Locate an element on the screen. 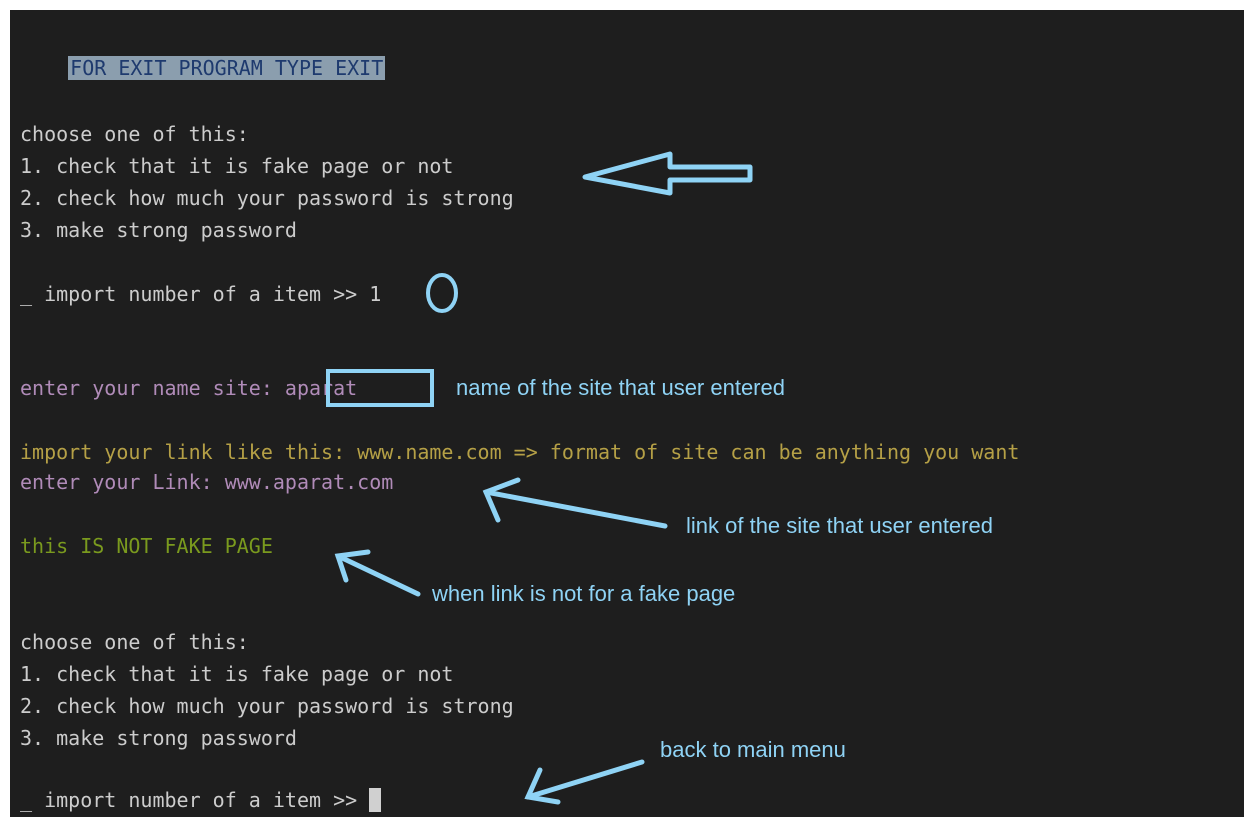 Image resolution: width=1244 pixels, height=817 pixels. arrow-to-link is located at coordinates (575, 503).